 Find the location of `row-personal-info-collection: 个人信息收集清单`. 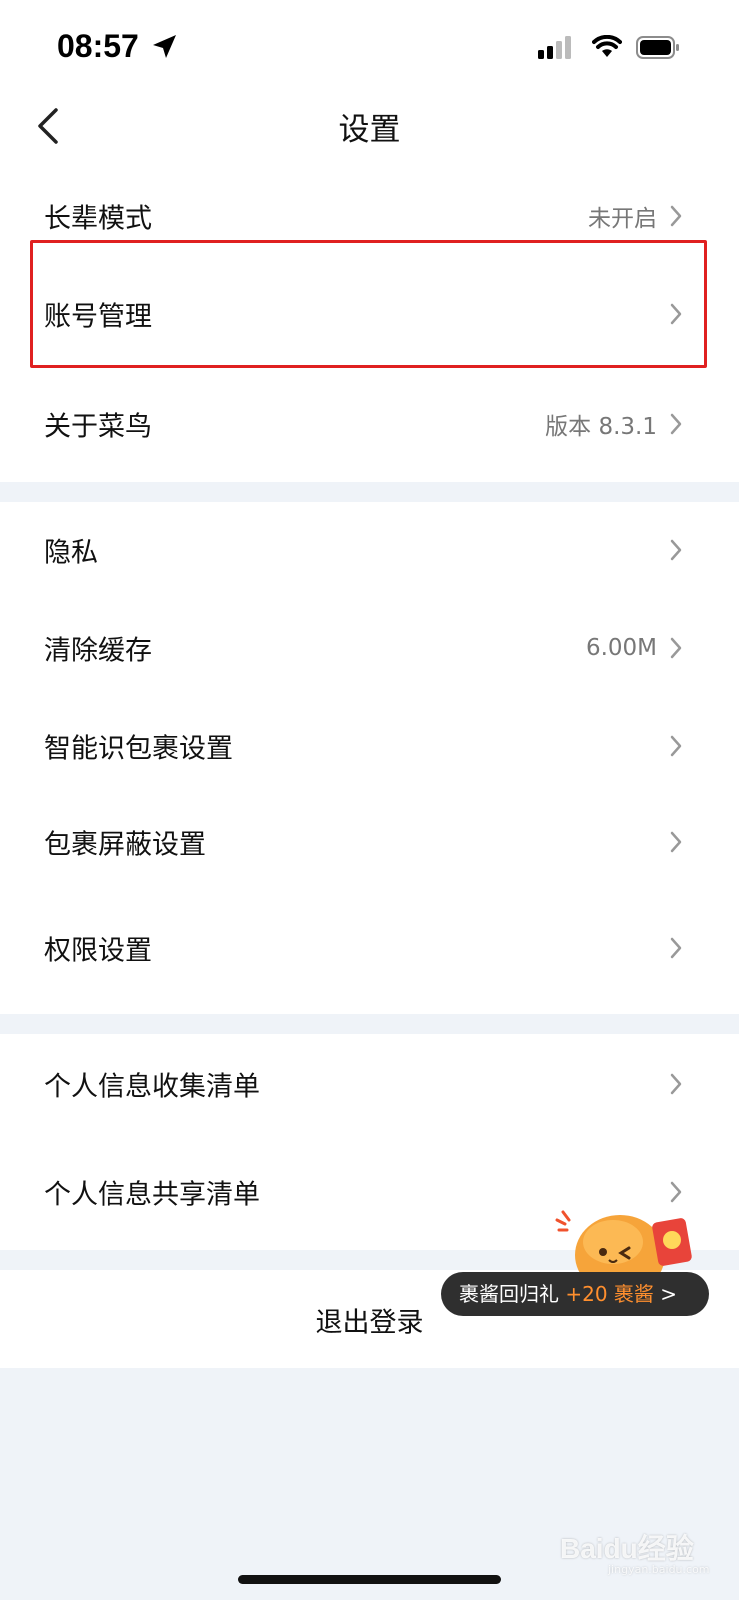

row-personal-info-collection: 个人信息收集清单 is located at coordinates (369, 1088).